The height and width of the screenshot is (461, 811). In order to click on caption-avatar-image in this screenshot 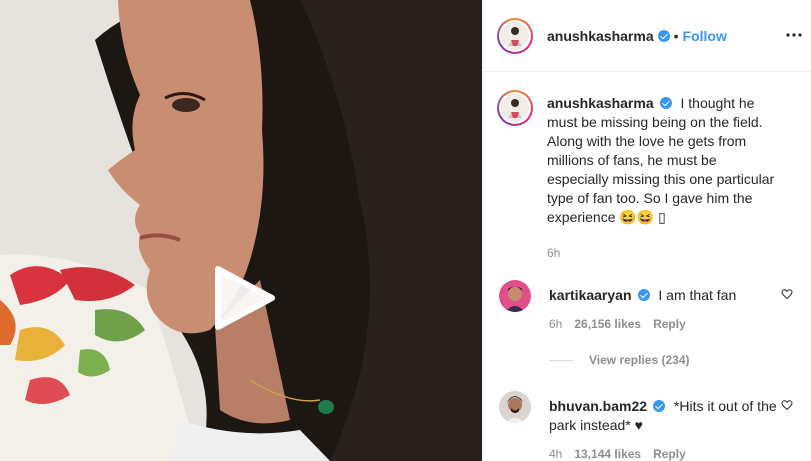, I will do `click(515, 108)`.